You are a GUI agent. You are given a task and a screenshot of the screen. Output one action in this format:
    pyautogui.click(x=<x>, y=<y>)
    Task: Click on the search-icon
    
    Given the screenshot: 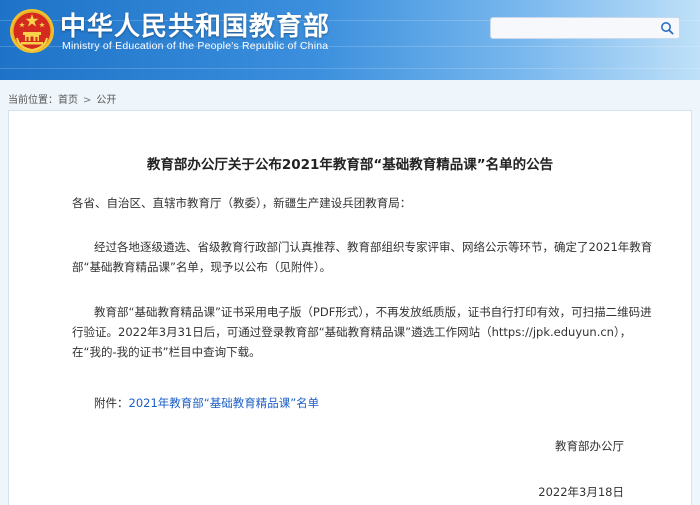 What is the action you would take?
    pyautogui.click(x=667, y=28)
    